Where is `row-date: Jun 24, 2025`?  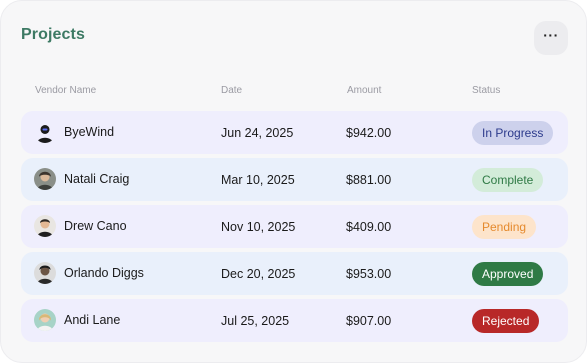 row-date: Jun 24, 2025 is located at coordinates (257, 133).